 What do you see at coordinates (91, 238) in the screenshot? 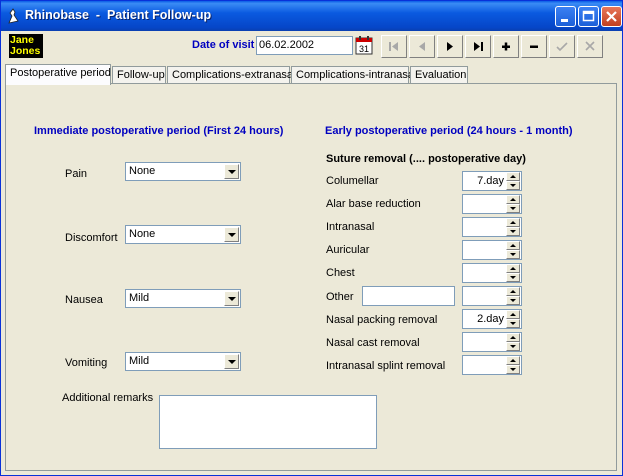
I see `discomfort-label: Discomfort` at bounding box center [91, 238].